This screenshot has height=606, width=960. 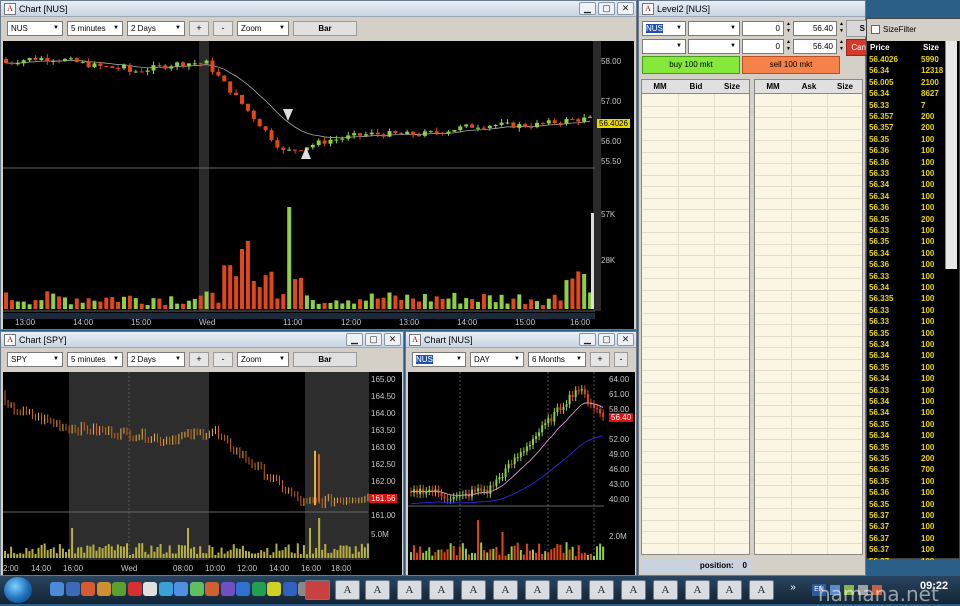 What do you see at coordinates (808, 317) in the screenshot?
I see `ask-book: MM Ask Size` at bounding box center [808, 317].